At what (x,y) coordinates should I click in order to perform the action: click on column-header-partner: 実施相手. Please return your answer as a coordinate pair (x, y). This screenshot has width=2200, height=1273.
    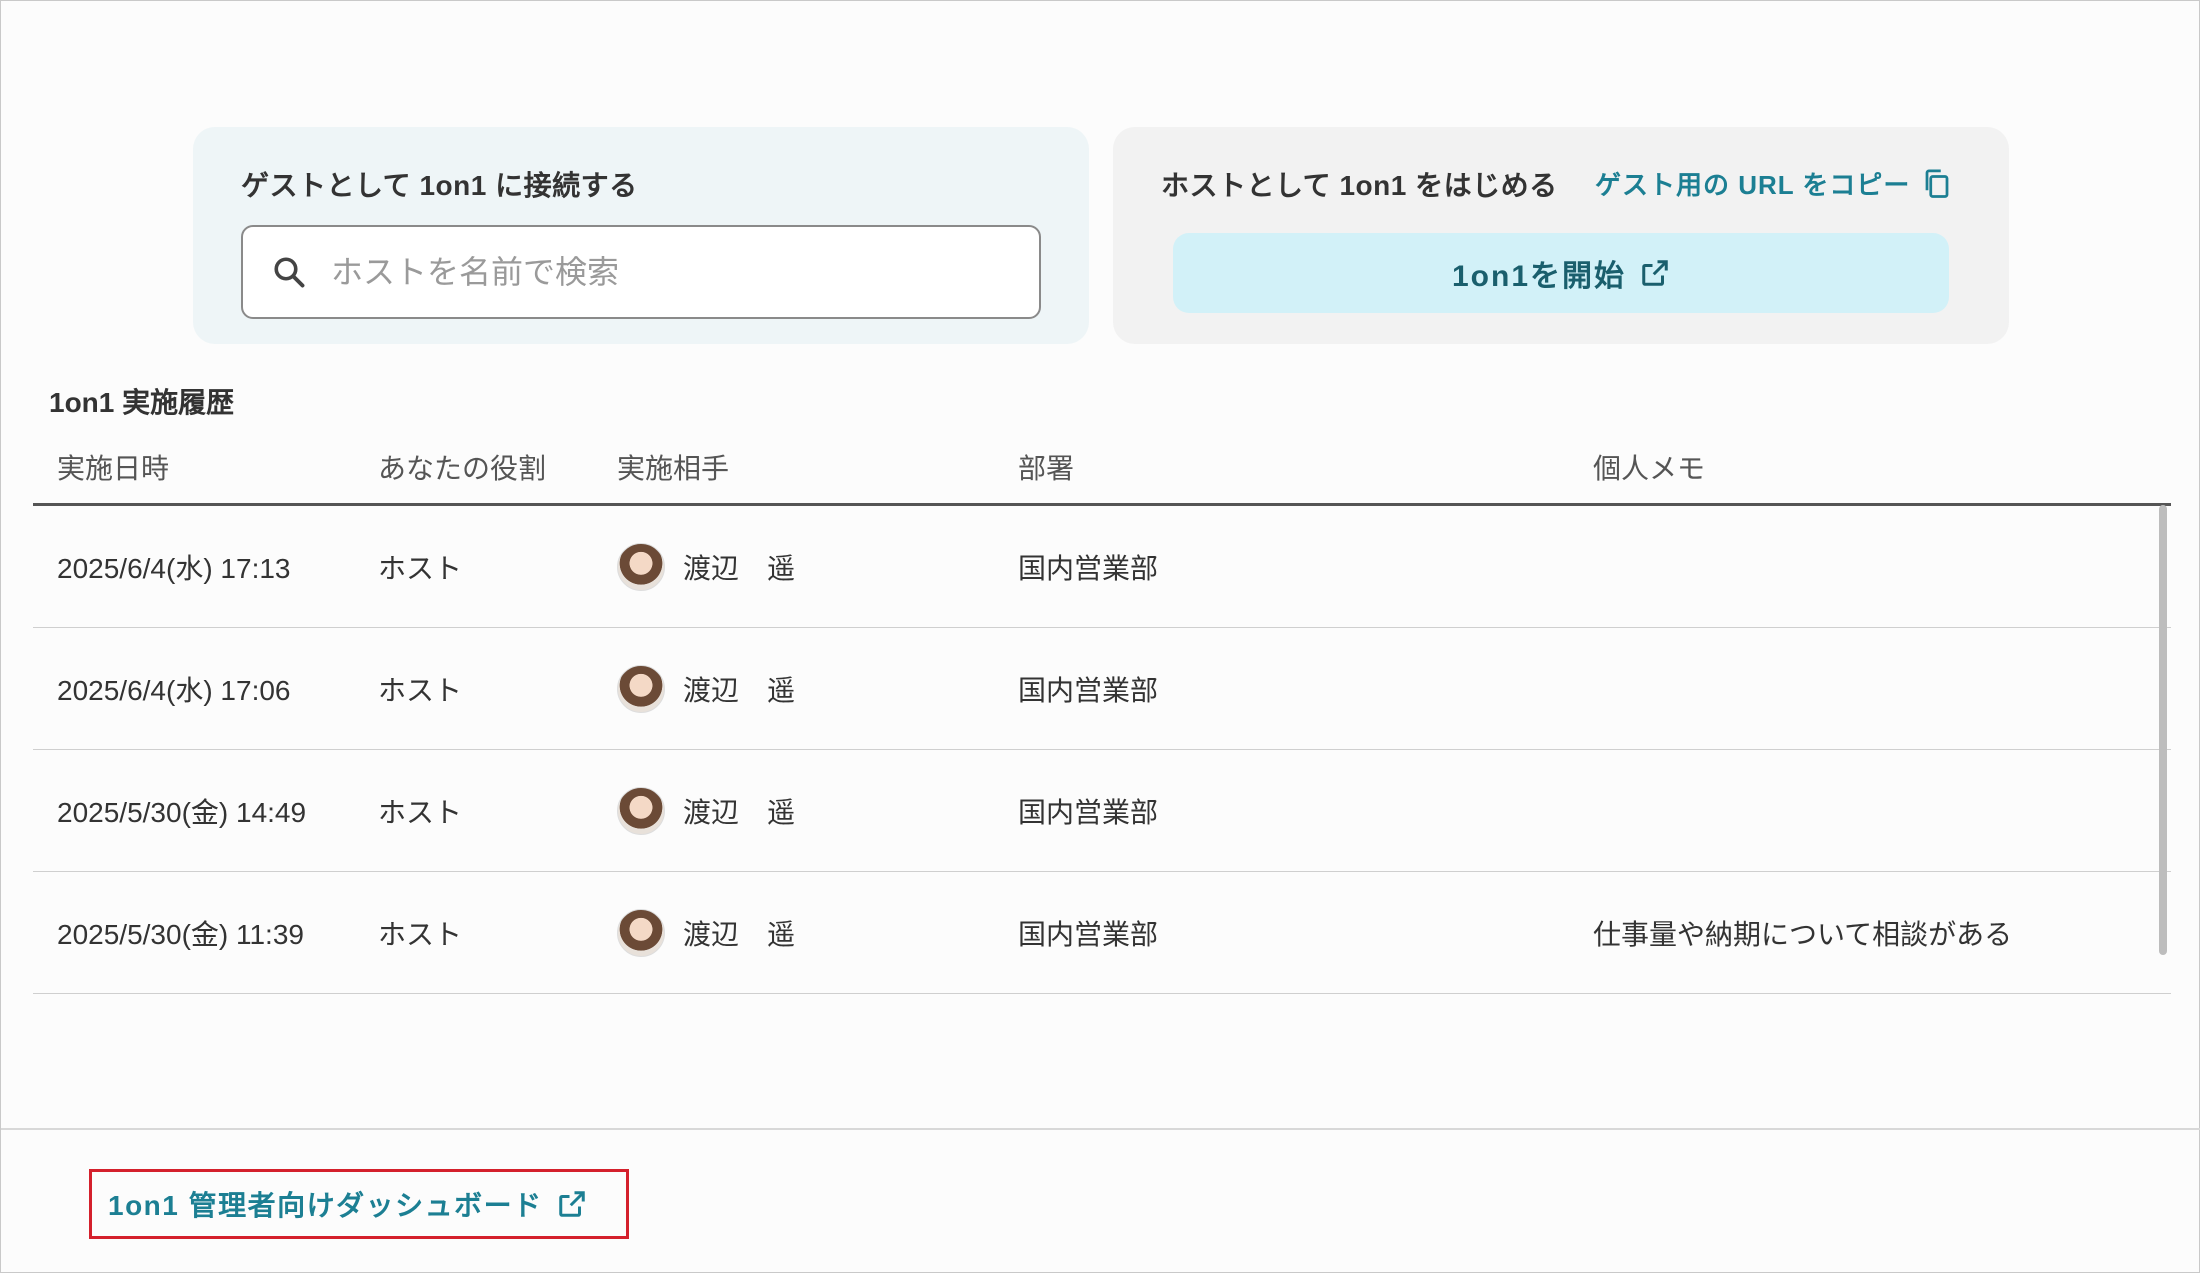
    Looking at the image, I should click on (673, 468).